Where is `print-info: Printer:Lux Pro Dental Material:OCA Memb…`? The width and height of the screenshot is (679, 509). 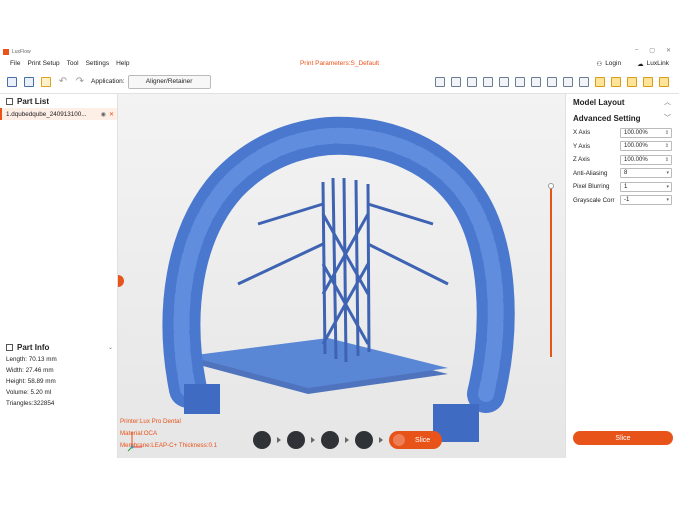 print-info: Printer:Lux Pro Dental Material:OCA Memb… is located at coordinates (168, 434).